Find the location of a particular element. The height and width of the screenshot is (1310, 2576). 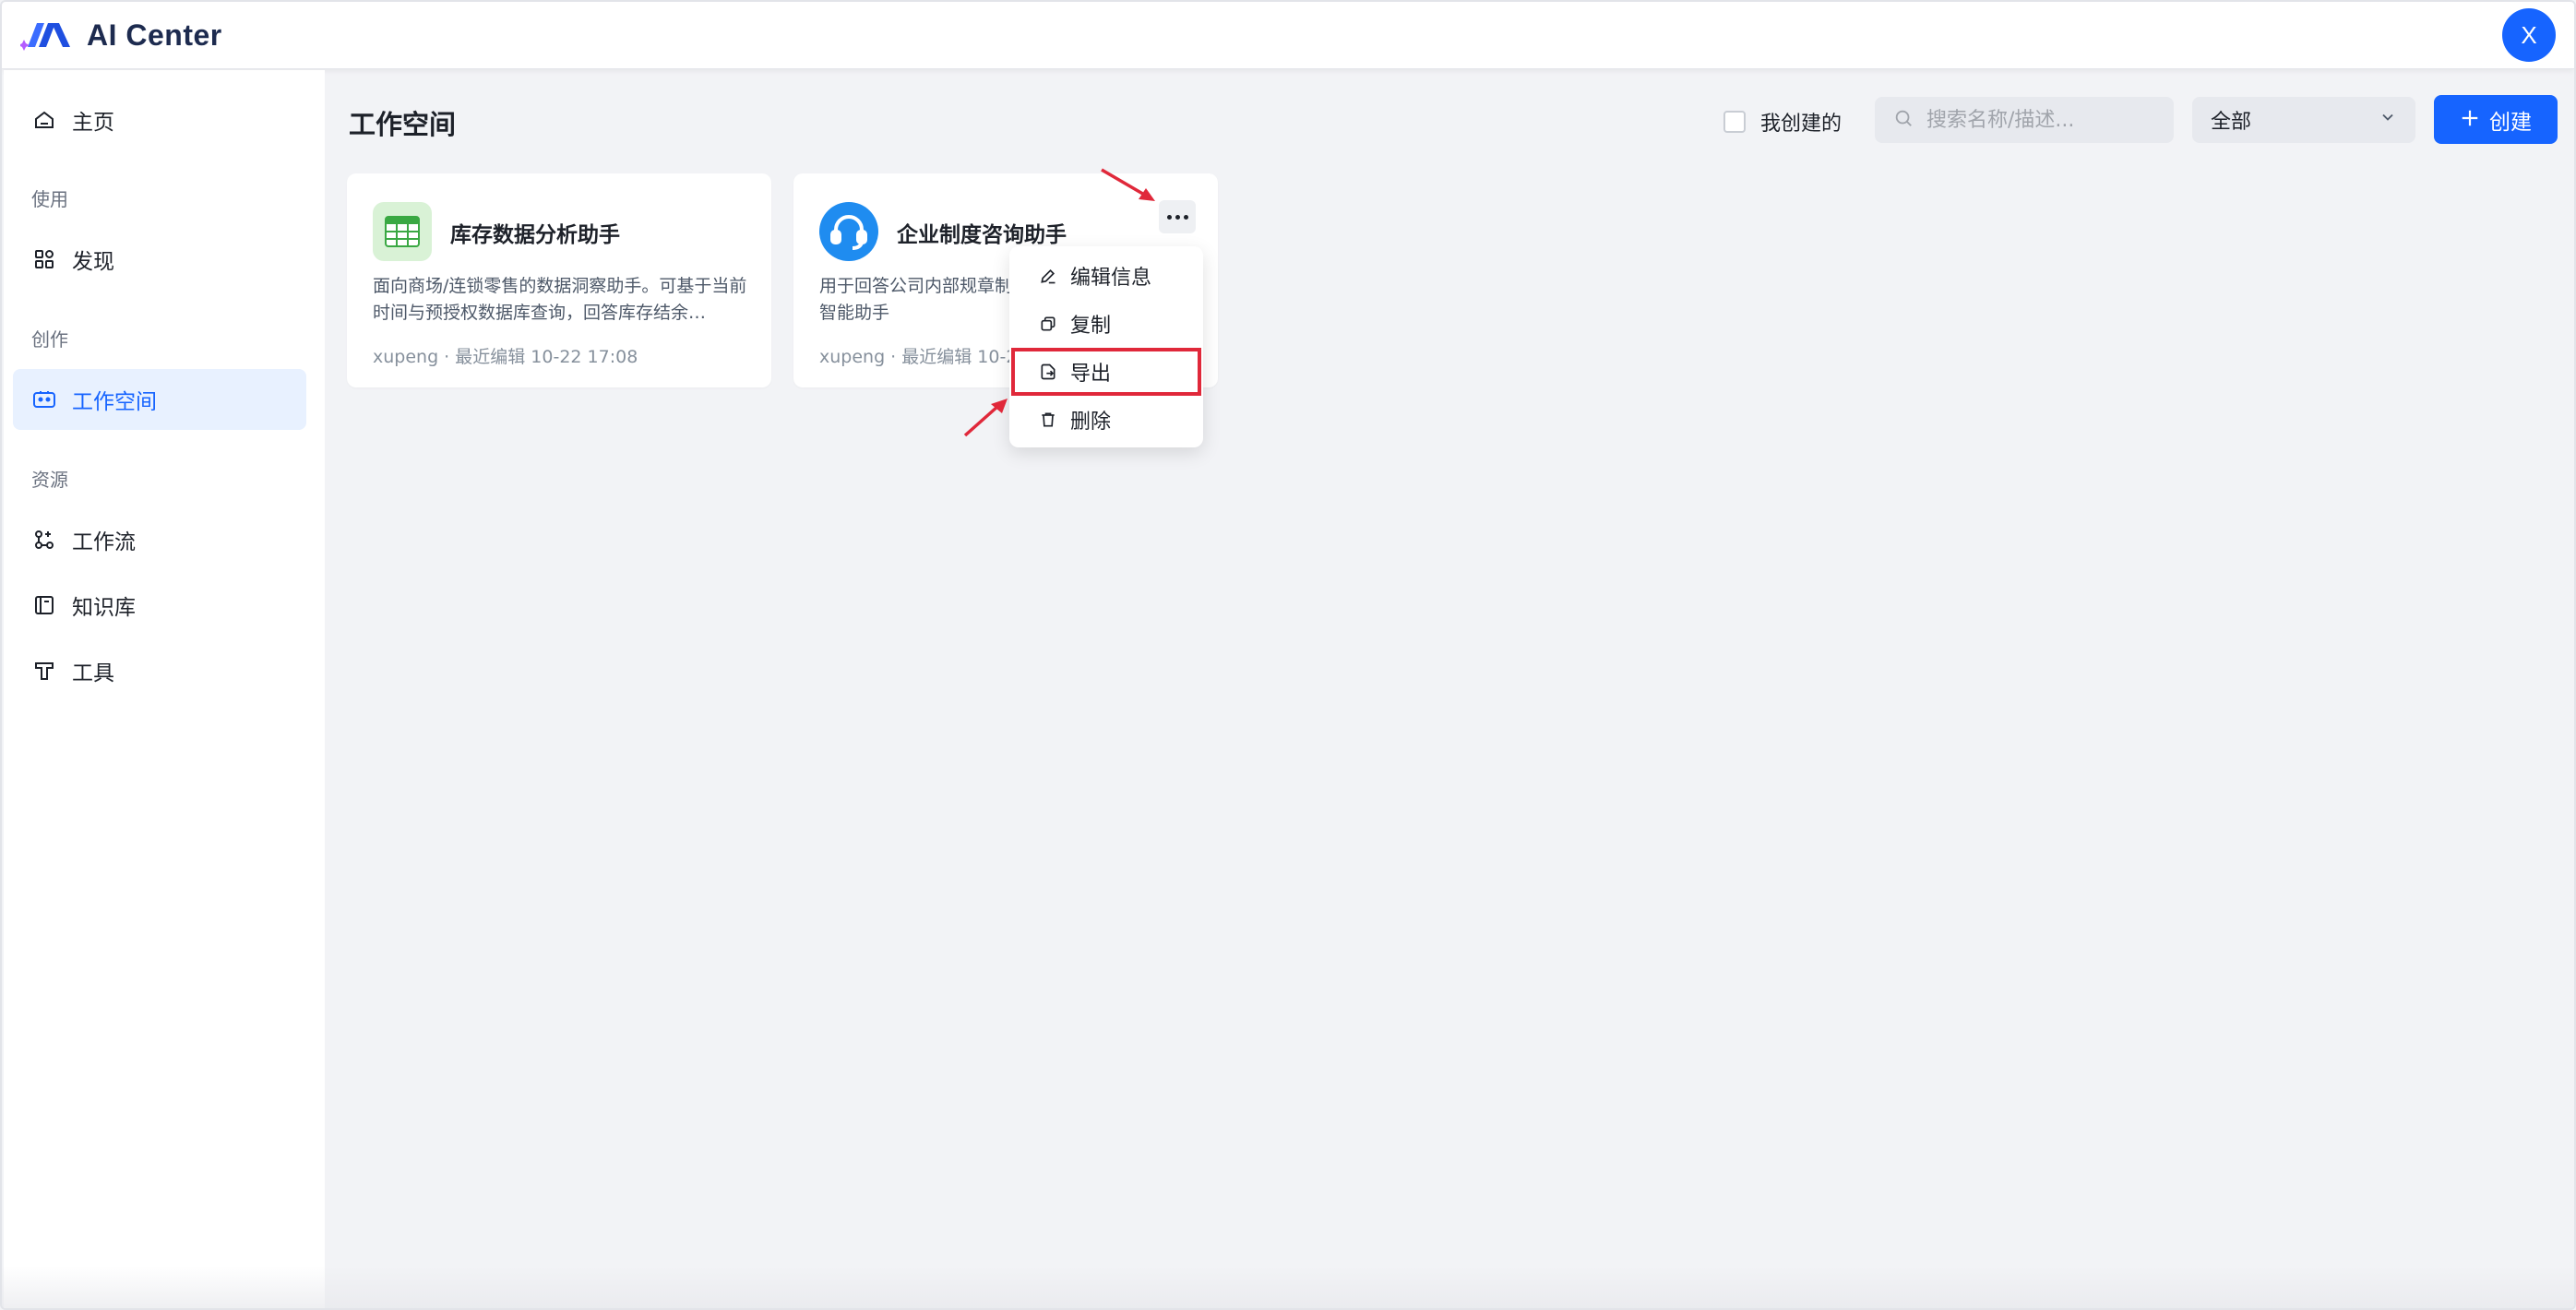

copy-icon is located at coordinates (1048, 324).